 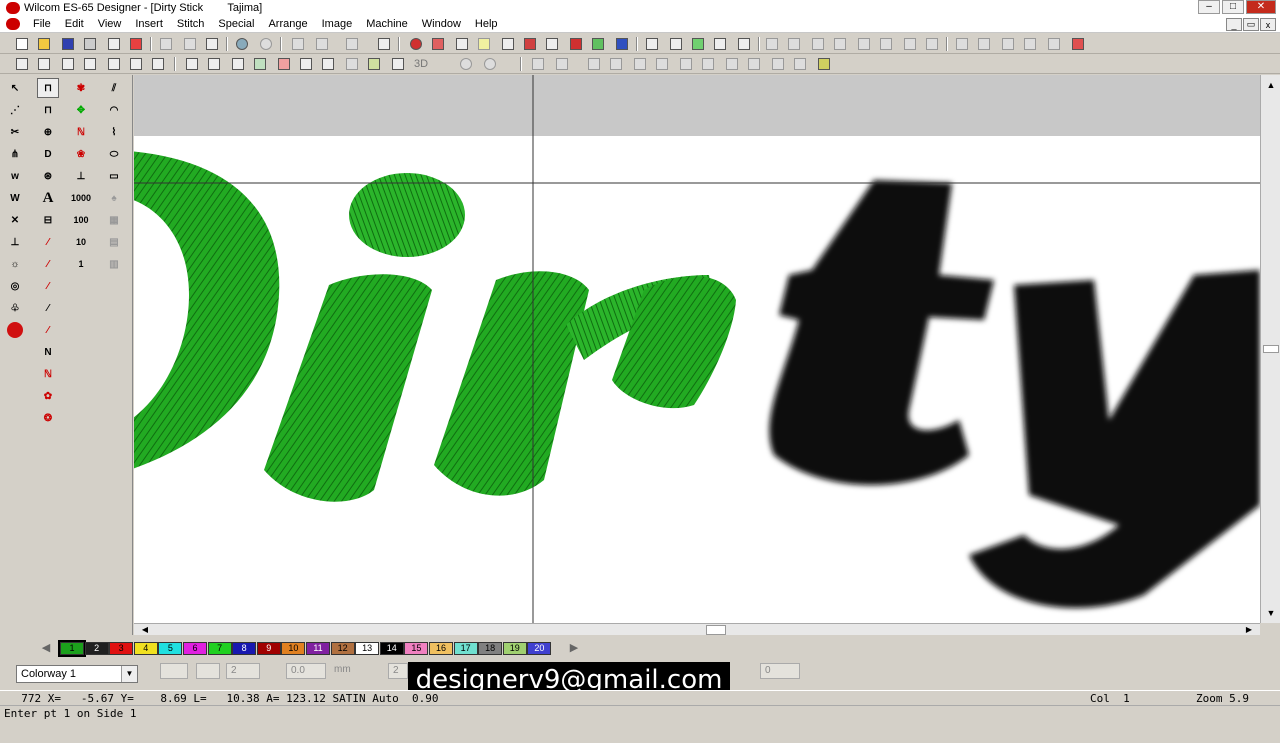 What do you see at coordinates (44, 64) in the screenshot?
I see `tatami-stitch-icon` at bounding box center [44, 64].